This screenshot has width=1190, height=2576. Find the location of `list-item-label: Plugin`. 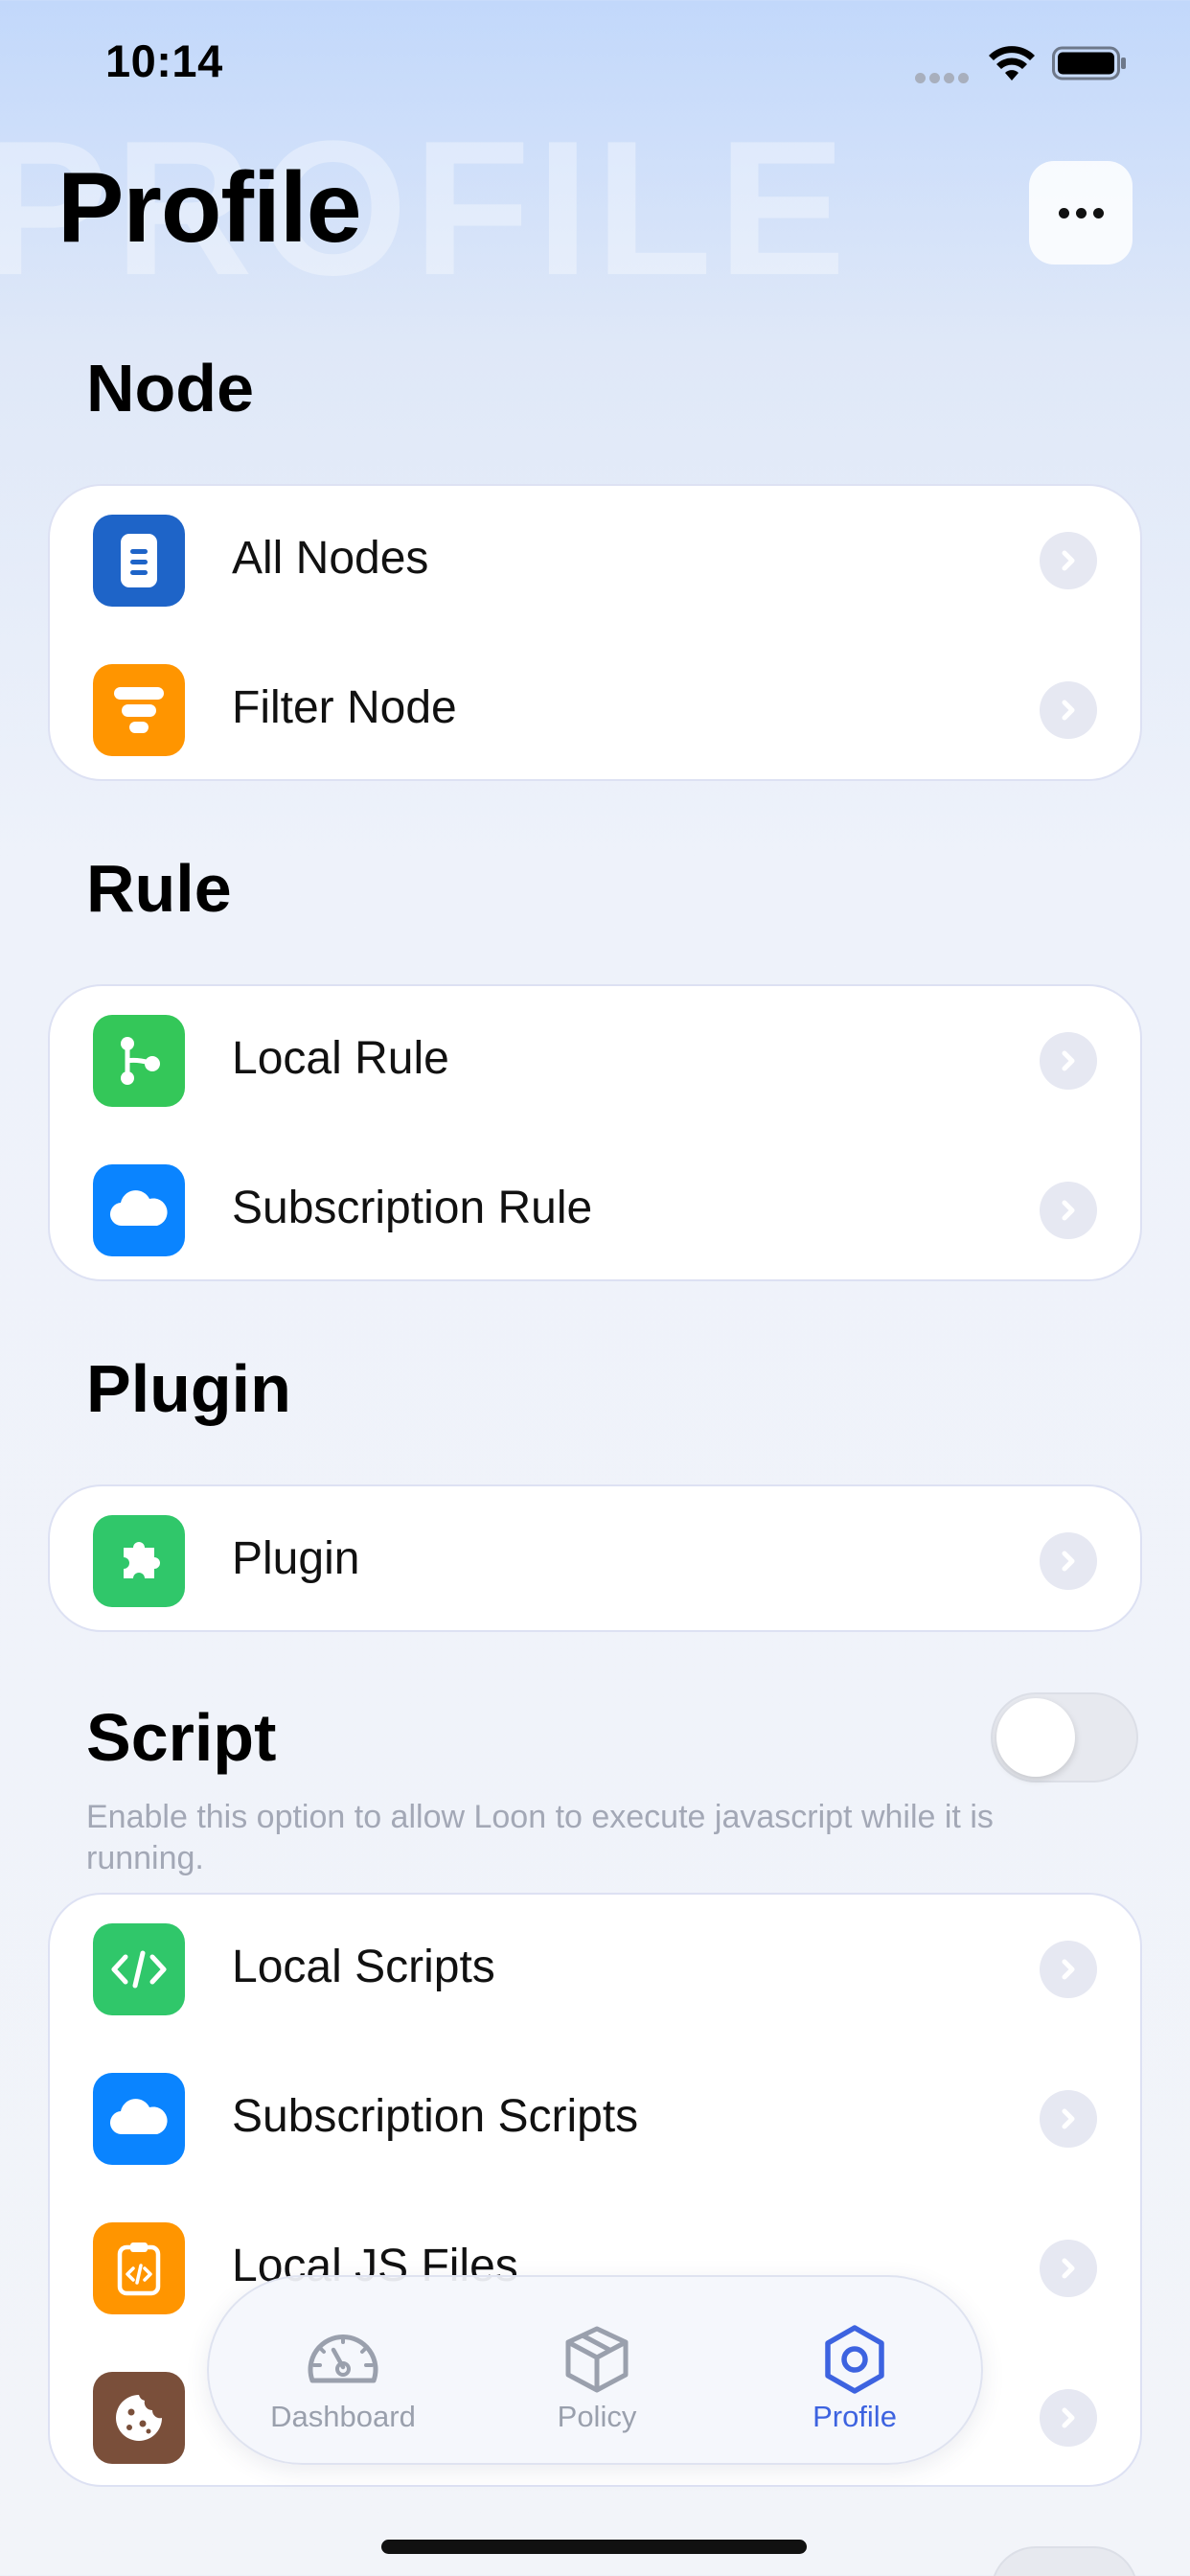

list-item-label: Plugin is located at coordinates (296, 1558).